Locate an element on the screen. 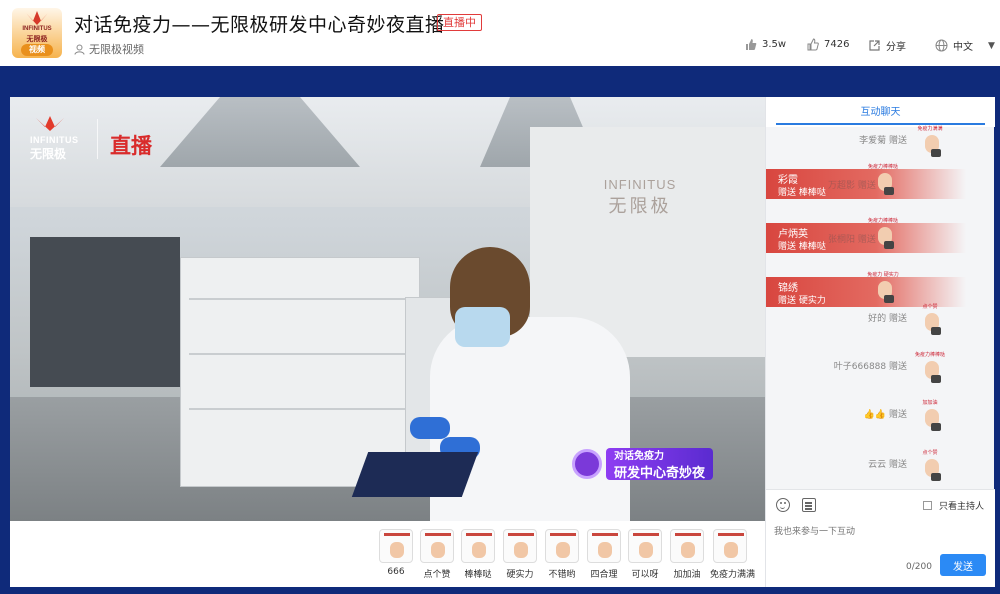 This screenshot has height=594, width=1000. chat-message-text: 👍👍 赠送 is located at coordinates (885, 415).